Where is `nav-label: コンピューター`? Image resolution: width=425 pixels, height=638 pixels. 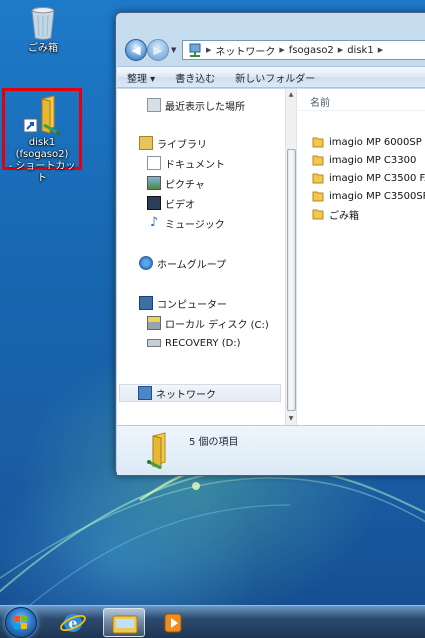 nav-label: コンピューター is located at coordinates (192, 305).